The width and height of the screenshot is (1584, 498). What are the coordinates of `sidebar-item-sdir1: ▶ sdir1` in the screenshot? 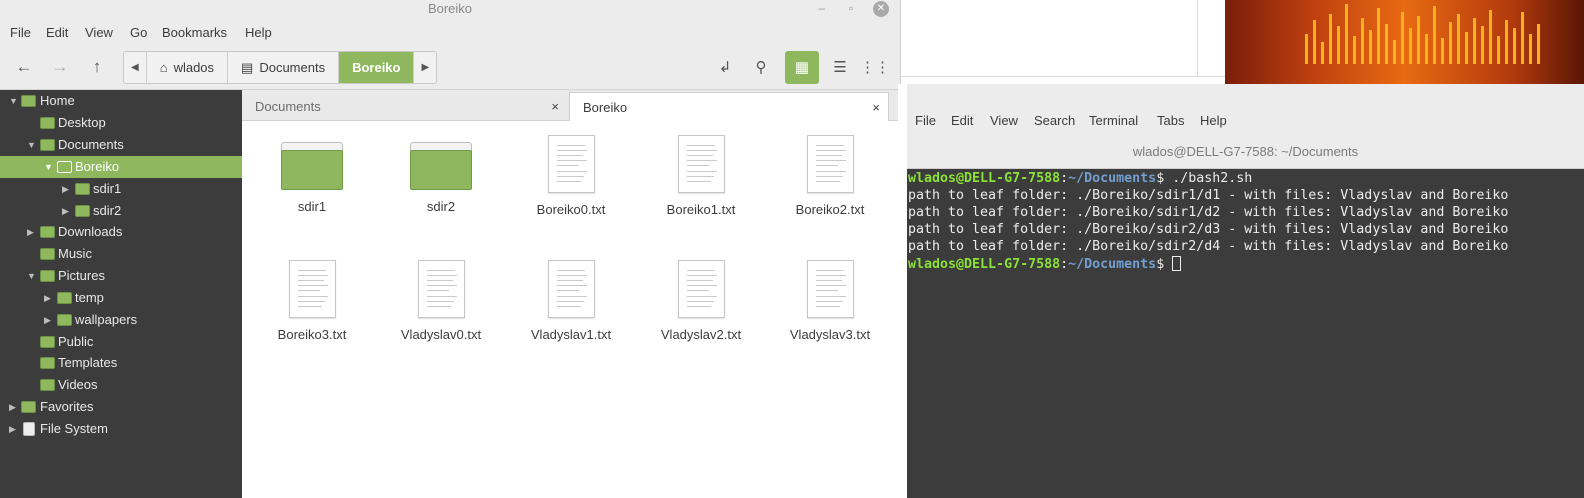 It's located at (121, 189).